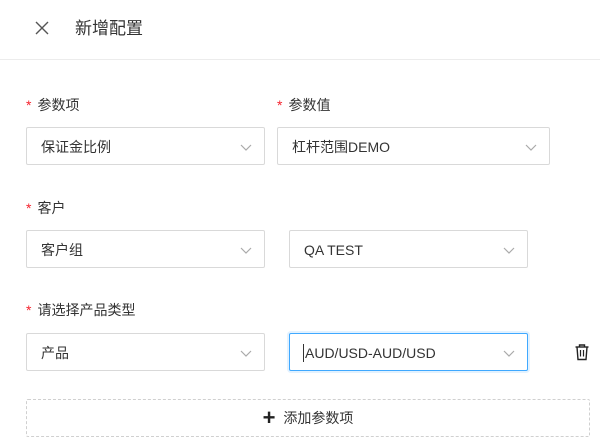 The image size is (600, 439). What do you see at coordinates (333, 250) in the screenshot?
I see `customer-value: QA TEST` at bounding box center [333, 250].